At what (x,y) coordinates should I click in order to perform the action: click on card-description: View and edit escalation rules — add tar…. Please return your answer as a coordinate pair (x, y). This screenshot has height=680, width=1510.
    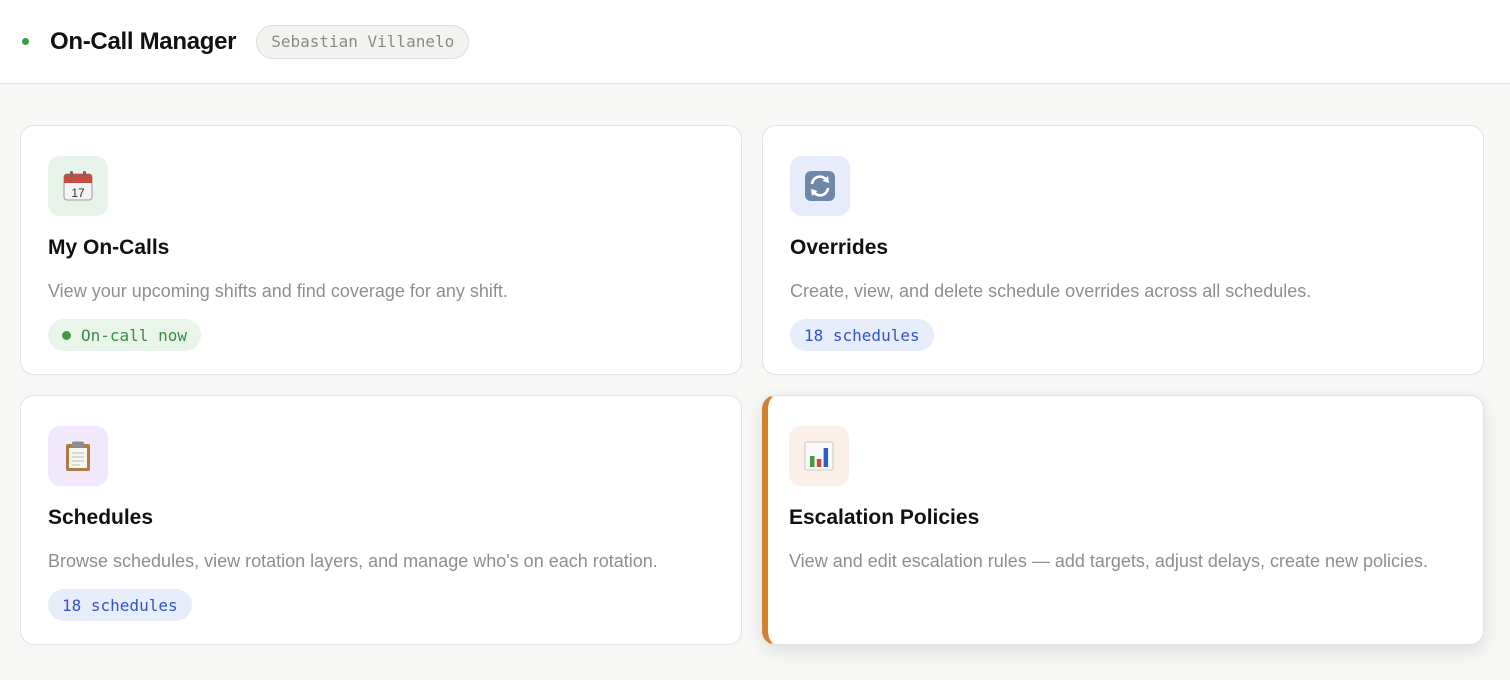
    Looking at the image, I should click on (1109, 561).